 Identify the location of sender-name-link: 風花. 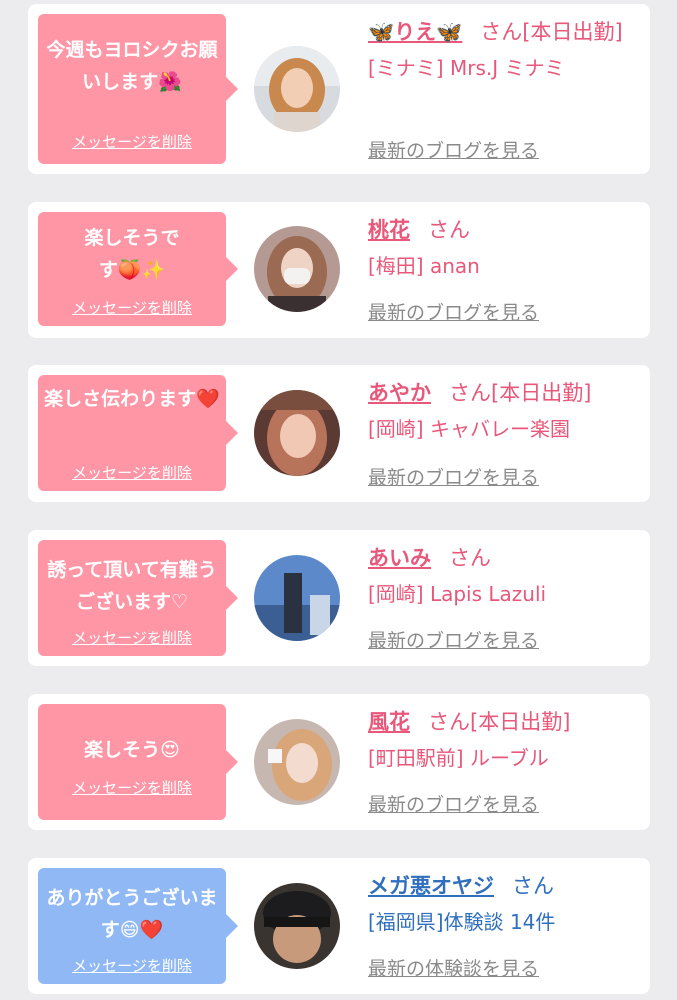
(389, 722).